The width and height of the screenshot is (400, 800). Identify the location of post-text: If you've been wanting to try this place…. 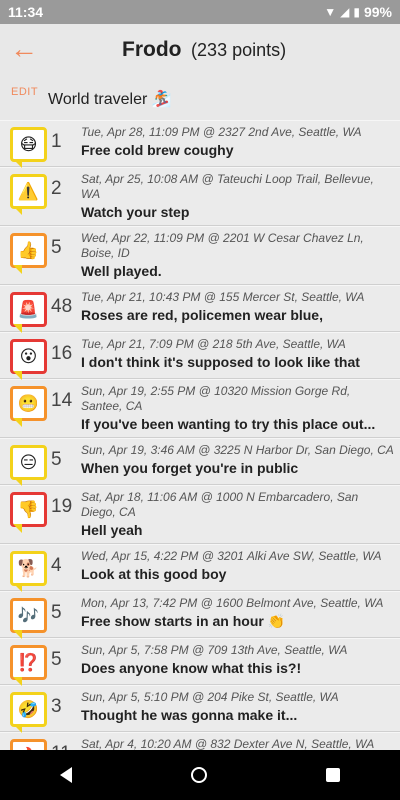
(228, 424).